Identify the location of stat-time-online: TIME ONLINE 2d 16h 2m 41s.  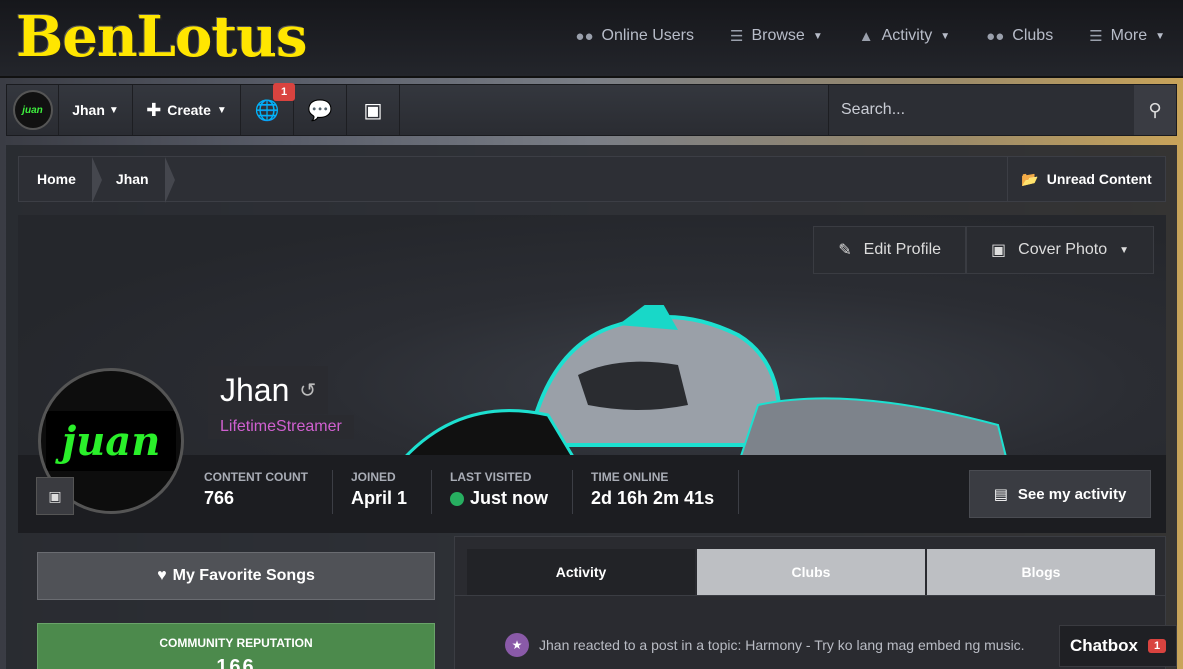
(656, 492).